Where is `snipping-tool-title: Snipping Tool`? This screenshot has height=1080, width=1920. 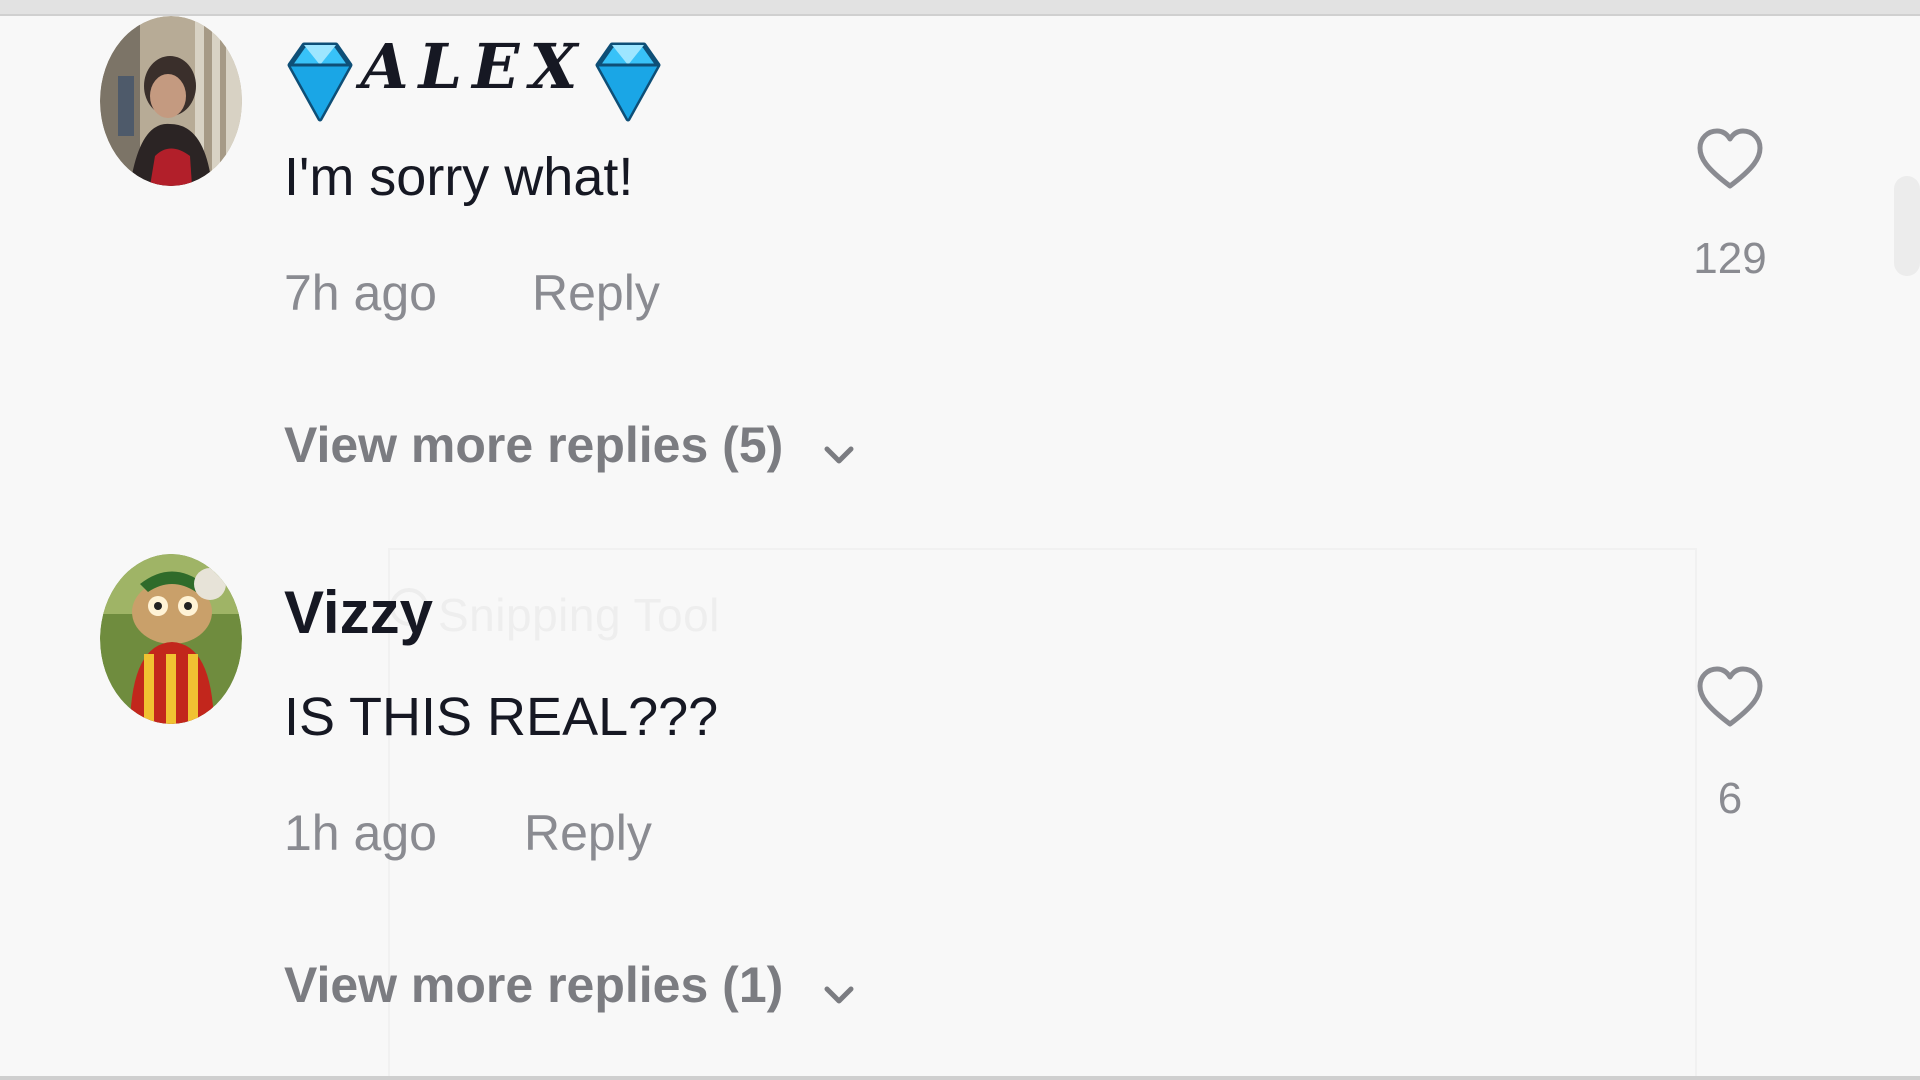
snipping-tool-title: Snipping Tool is located at coordinates (579, 615).